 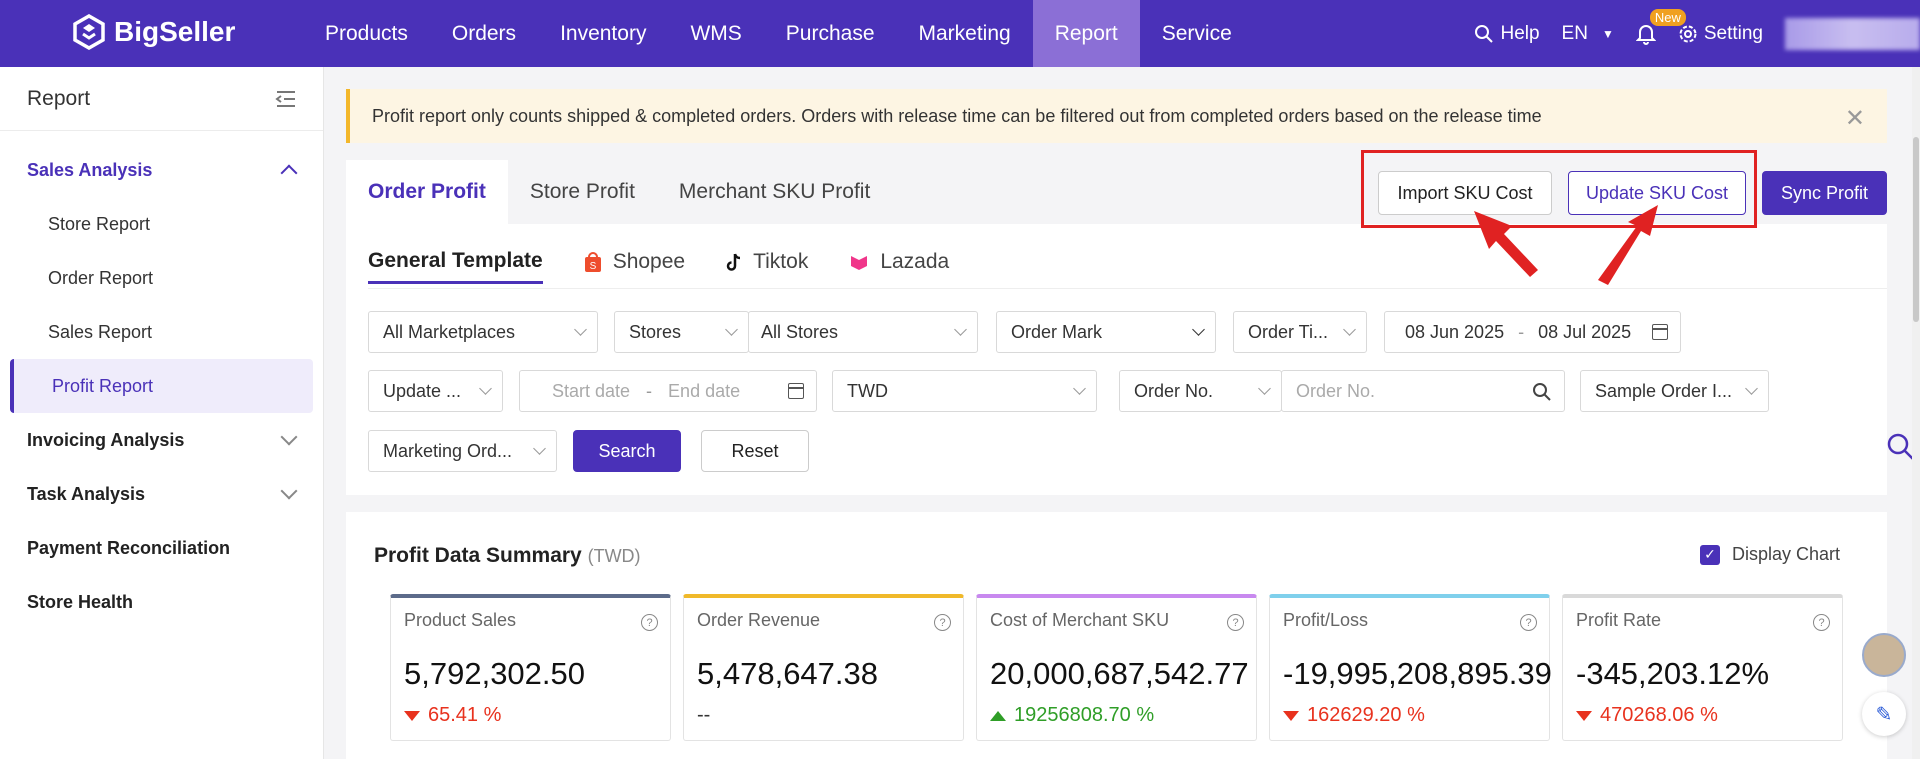 What do you see at coordinates (507, 556) in the screenshot?
I see `summary-title: Profit Data Summary (TWD)` at bounding box center [507, 556].